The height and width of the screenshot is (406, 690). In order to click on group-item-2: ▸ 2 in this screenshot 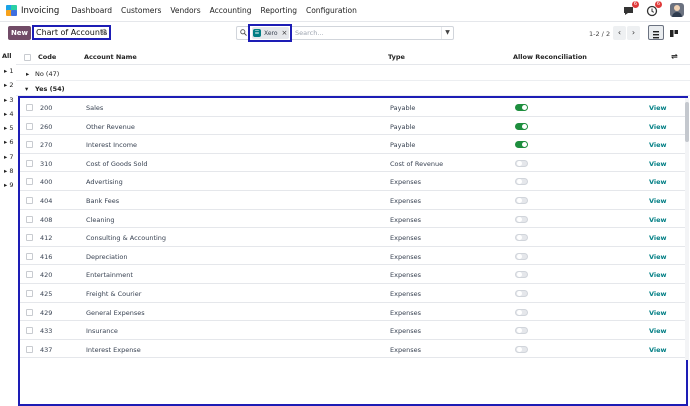, I will do `click(8, 85)`.